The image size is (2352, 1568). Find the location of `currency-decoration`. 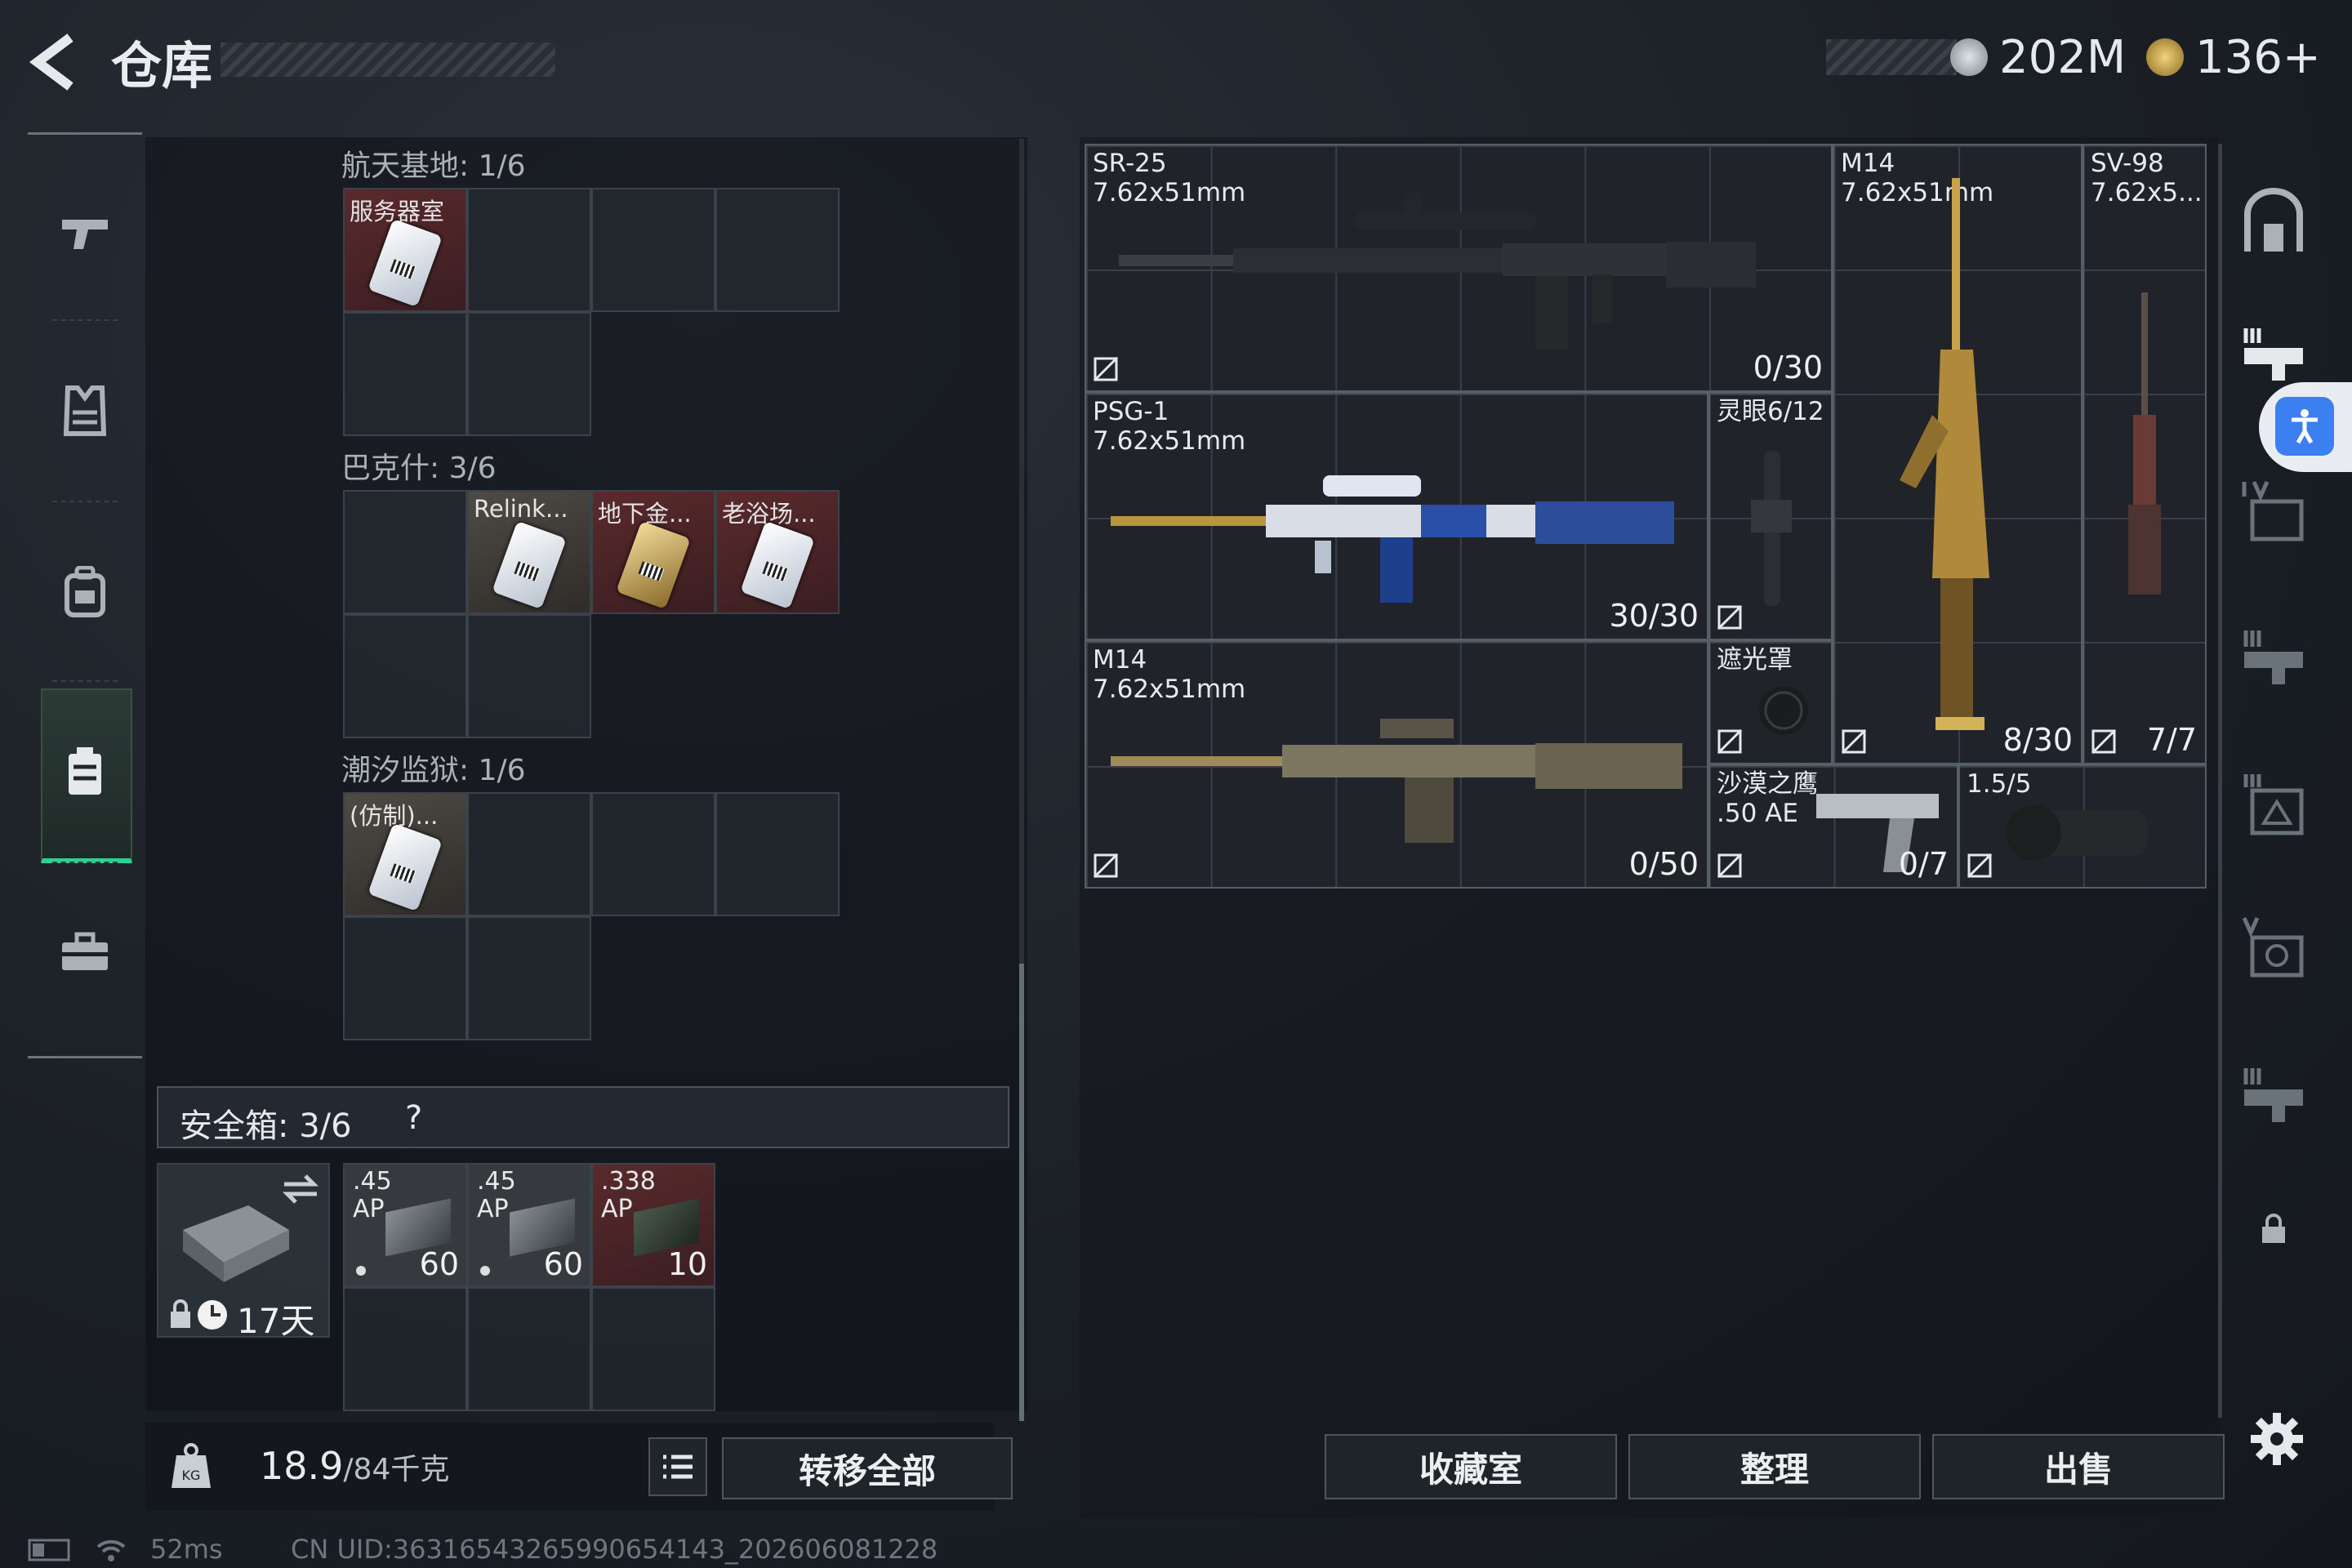

currency-decoration is located at coordinates (1891, 57).